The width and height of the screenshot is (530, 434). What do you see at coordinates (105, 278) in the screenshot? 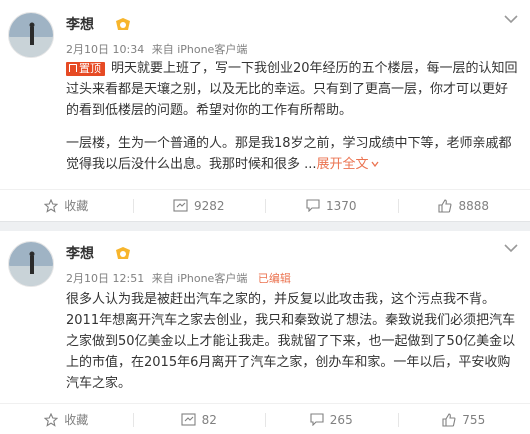
I see `post-time: 2月10日 12:51` at bounding box center [105, 278].